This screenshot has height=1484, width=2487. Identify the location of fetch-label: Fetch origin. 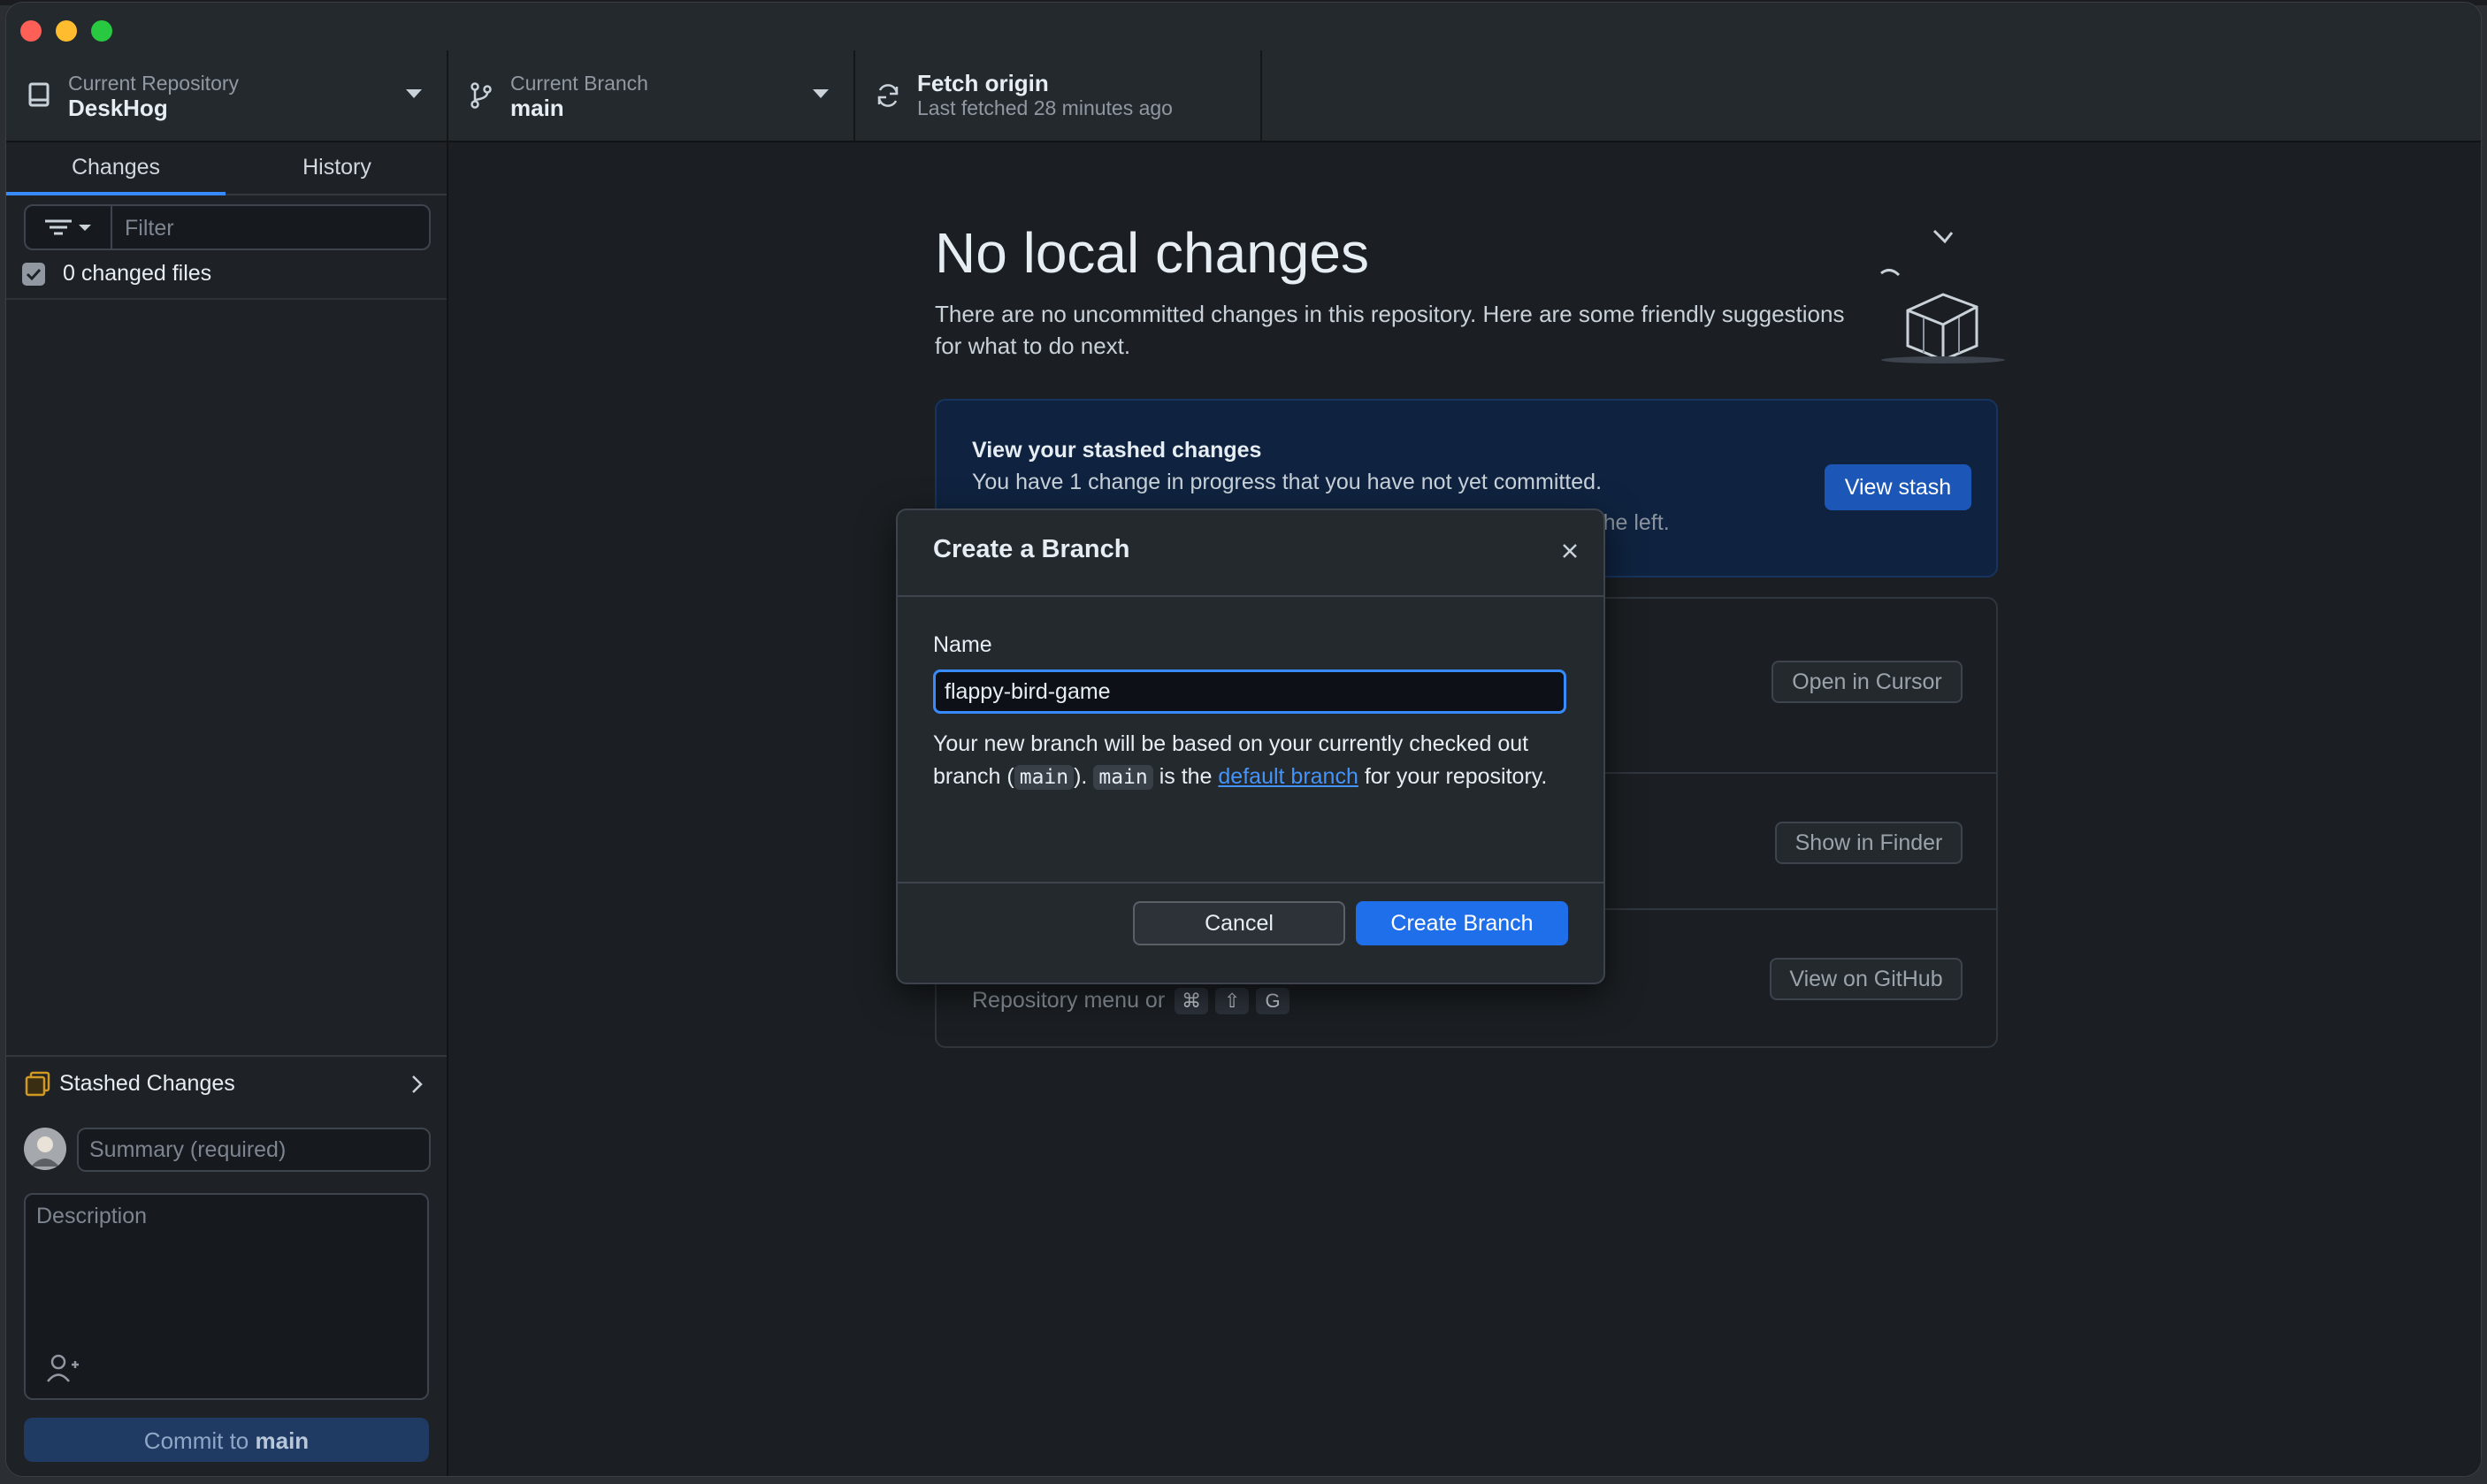
(983, 83).